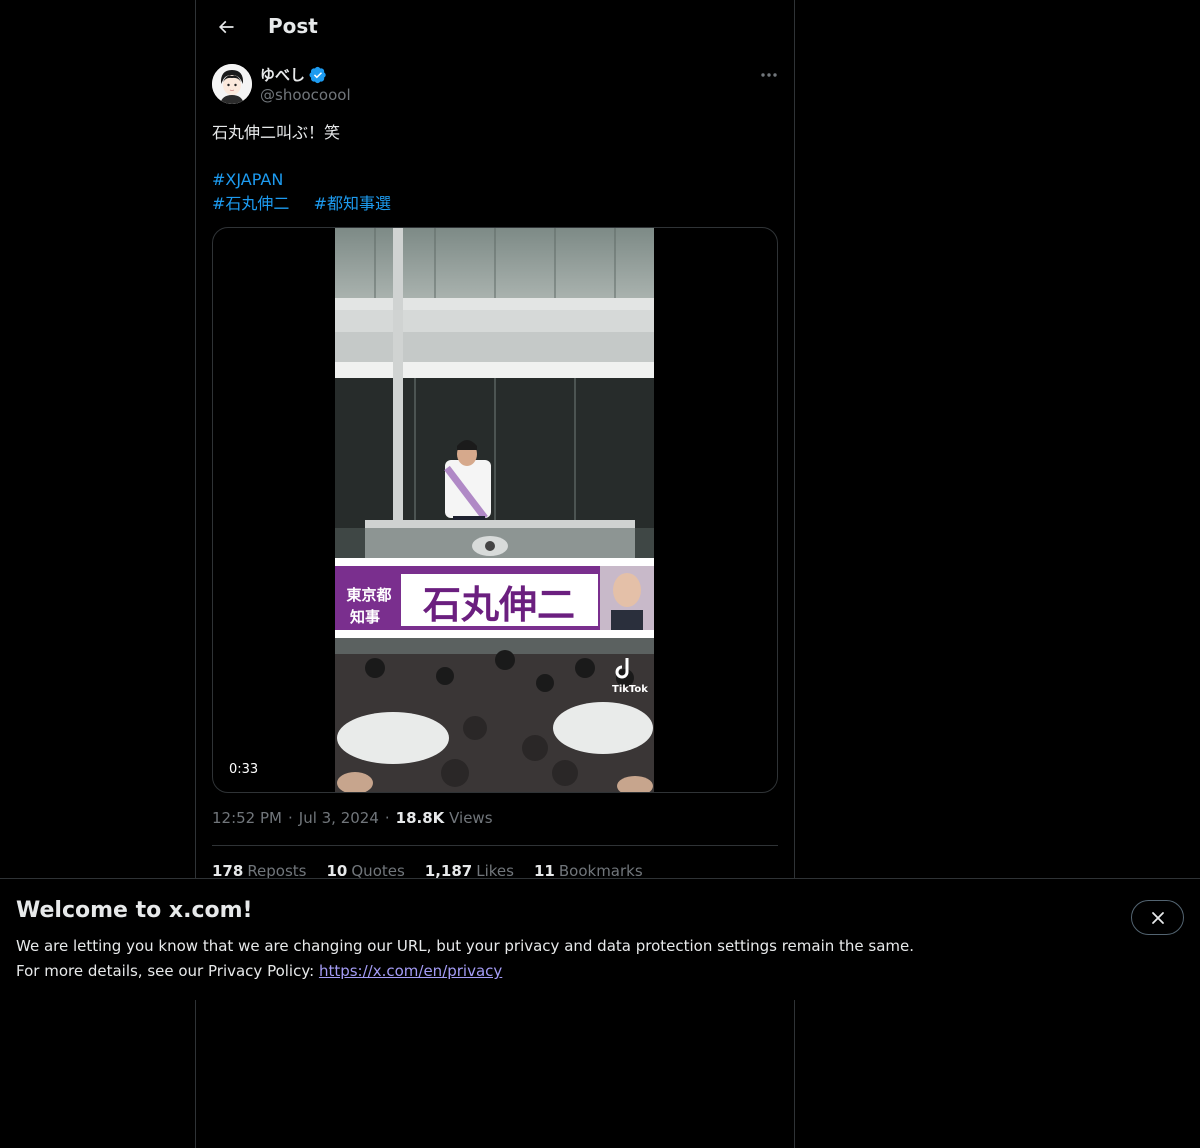  I want to click on tiktok-watermark: TikTok, so click(630, 689).